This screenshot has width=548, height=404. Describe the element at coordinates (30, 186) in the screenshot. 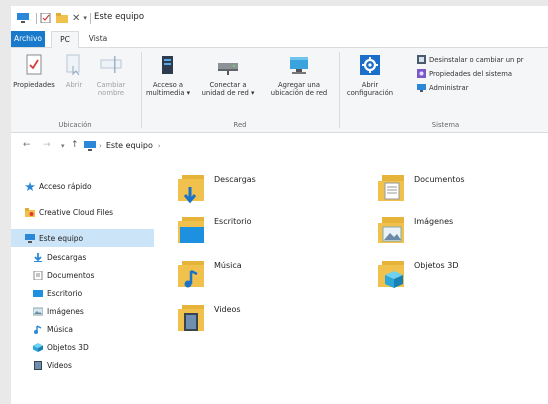

I see `star-icon` at that location.